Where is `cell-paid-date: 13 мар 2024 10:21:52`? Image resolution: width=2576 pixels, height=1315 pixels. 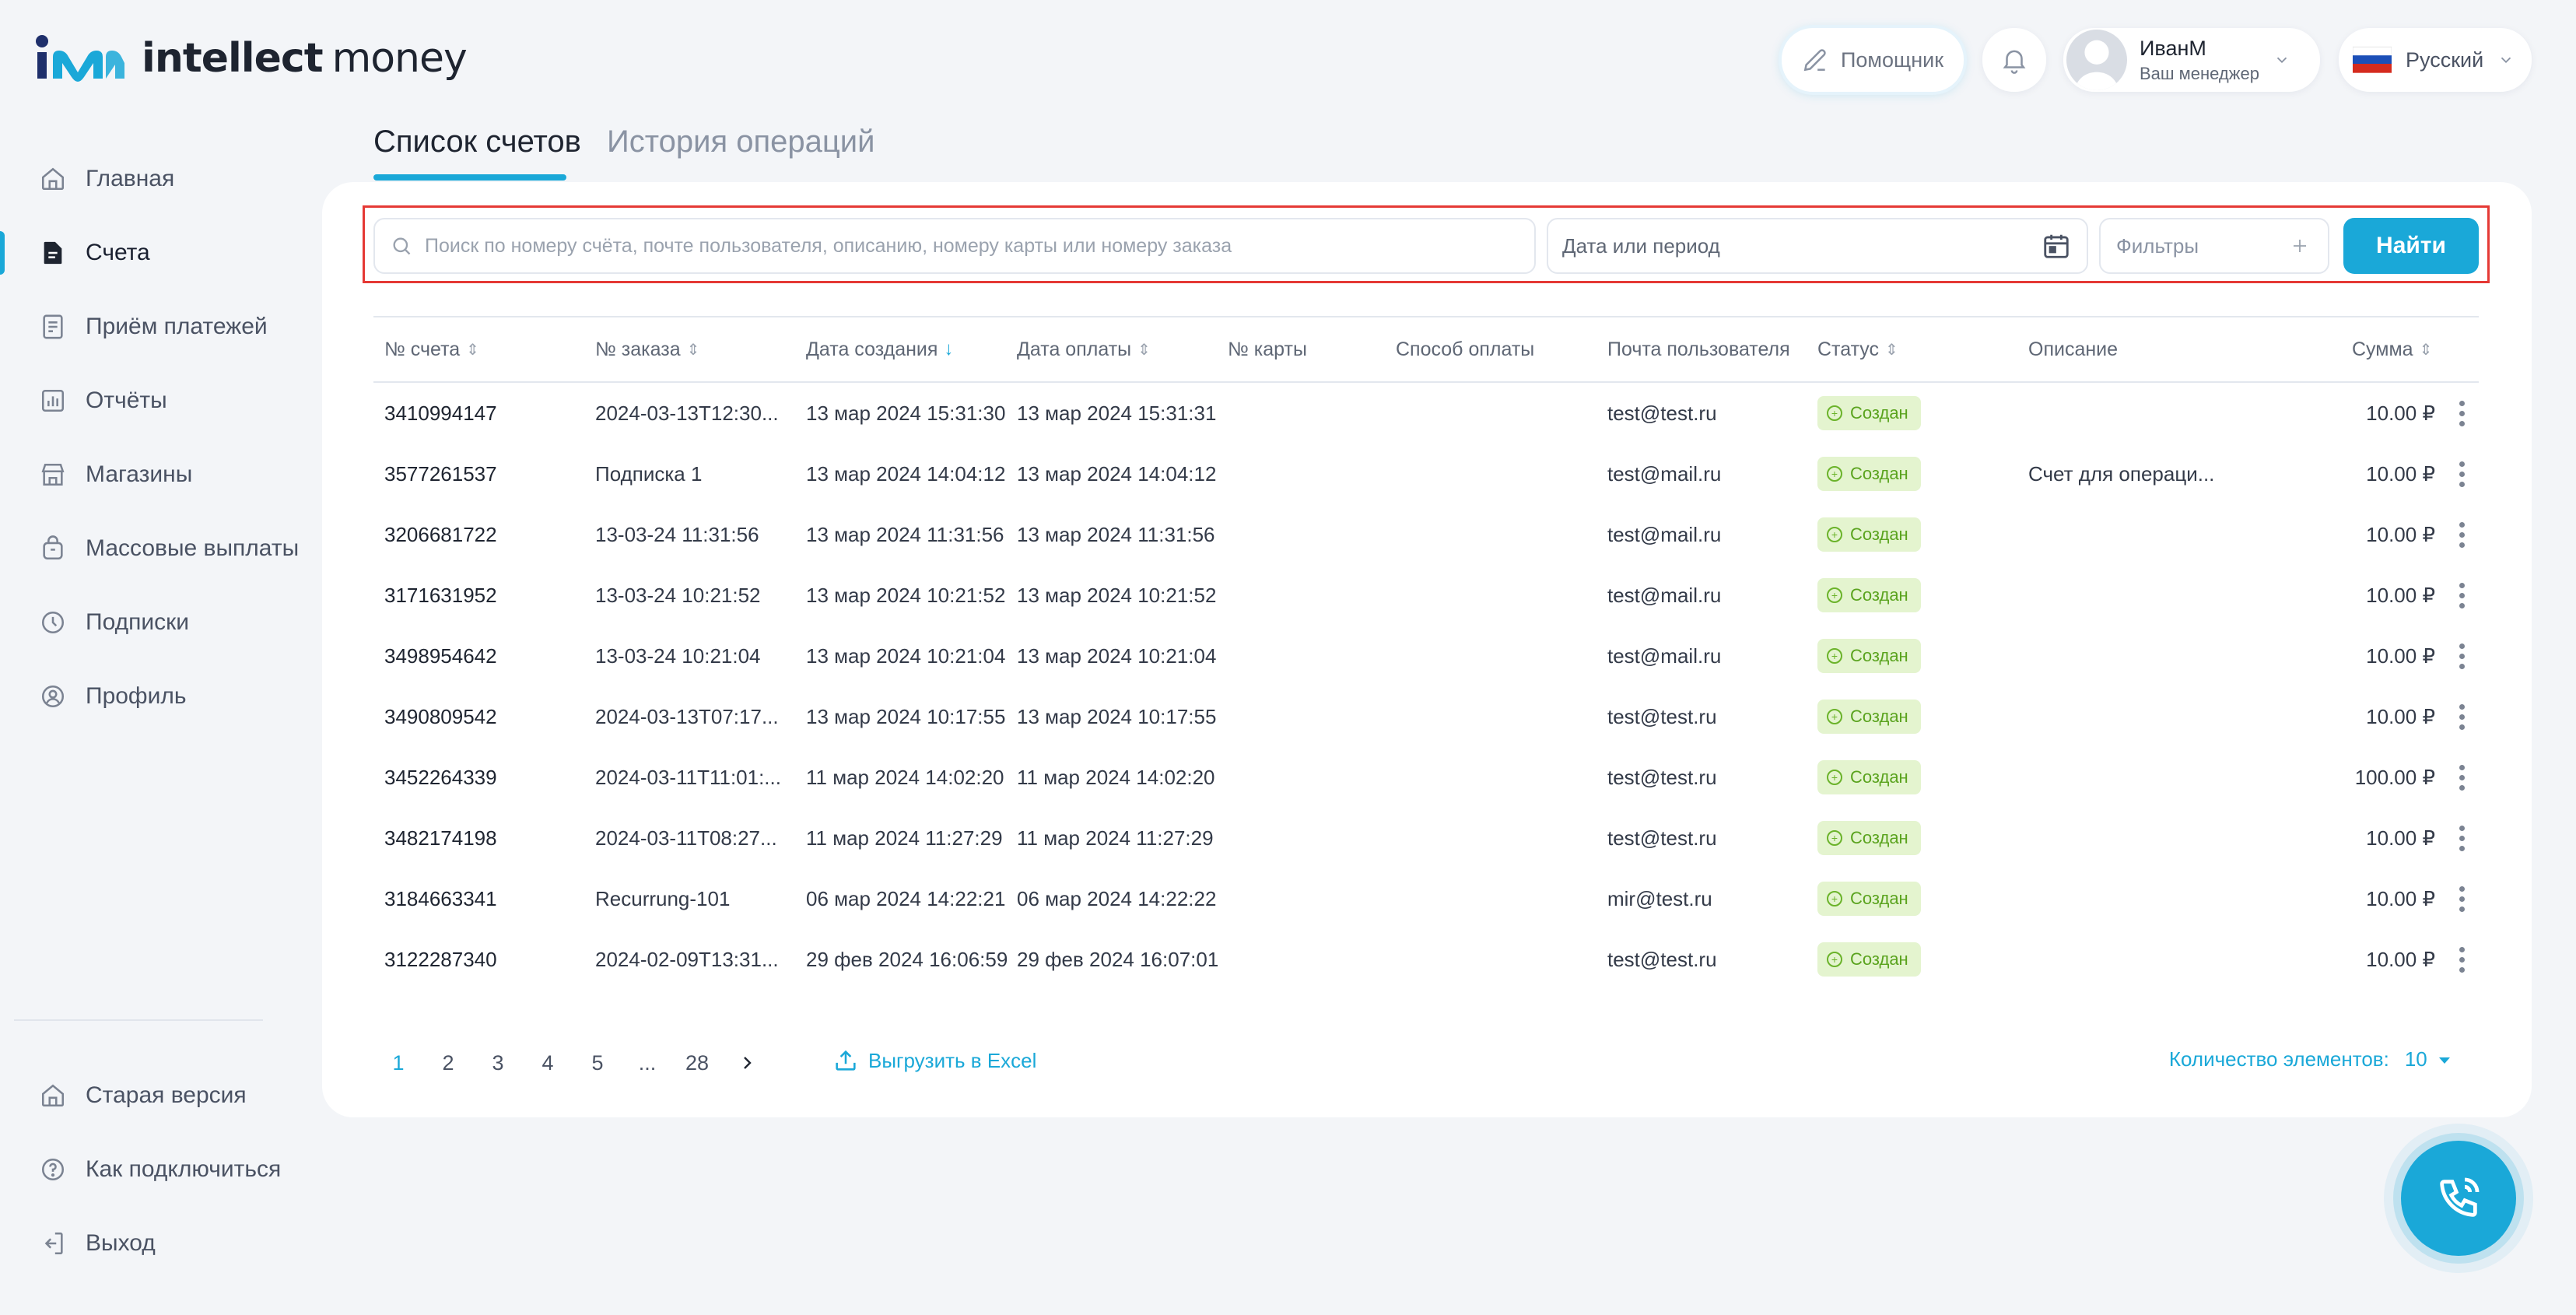 cell-paid-date: 13 мар 2024 10:21:52 is located at coordinates (1117, 595).